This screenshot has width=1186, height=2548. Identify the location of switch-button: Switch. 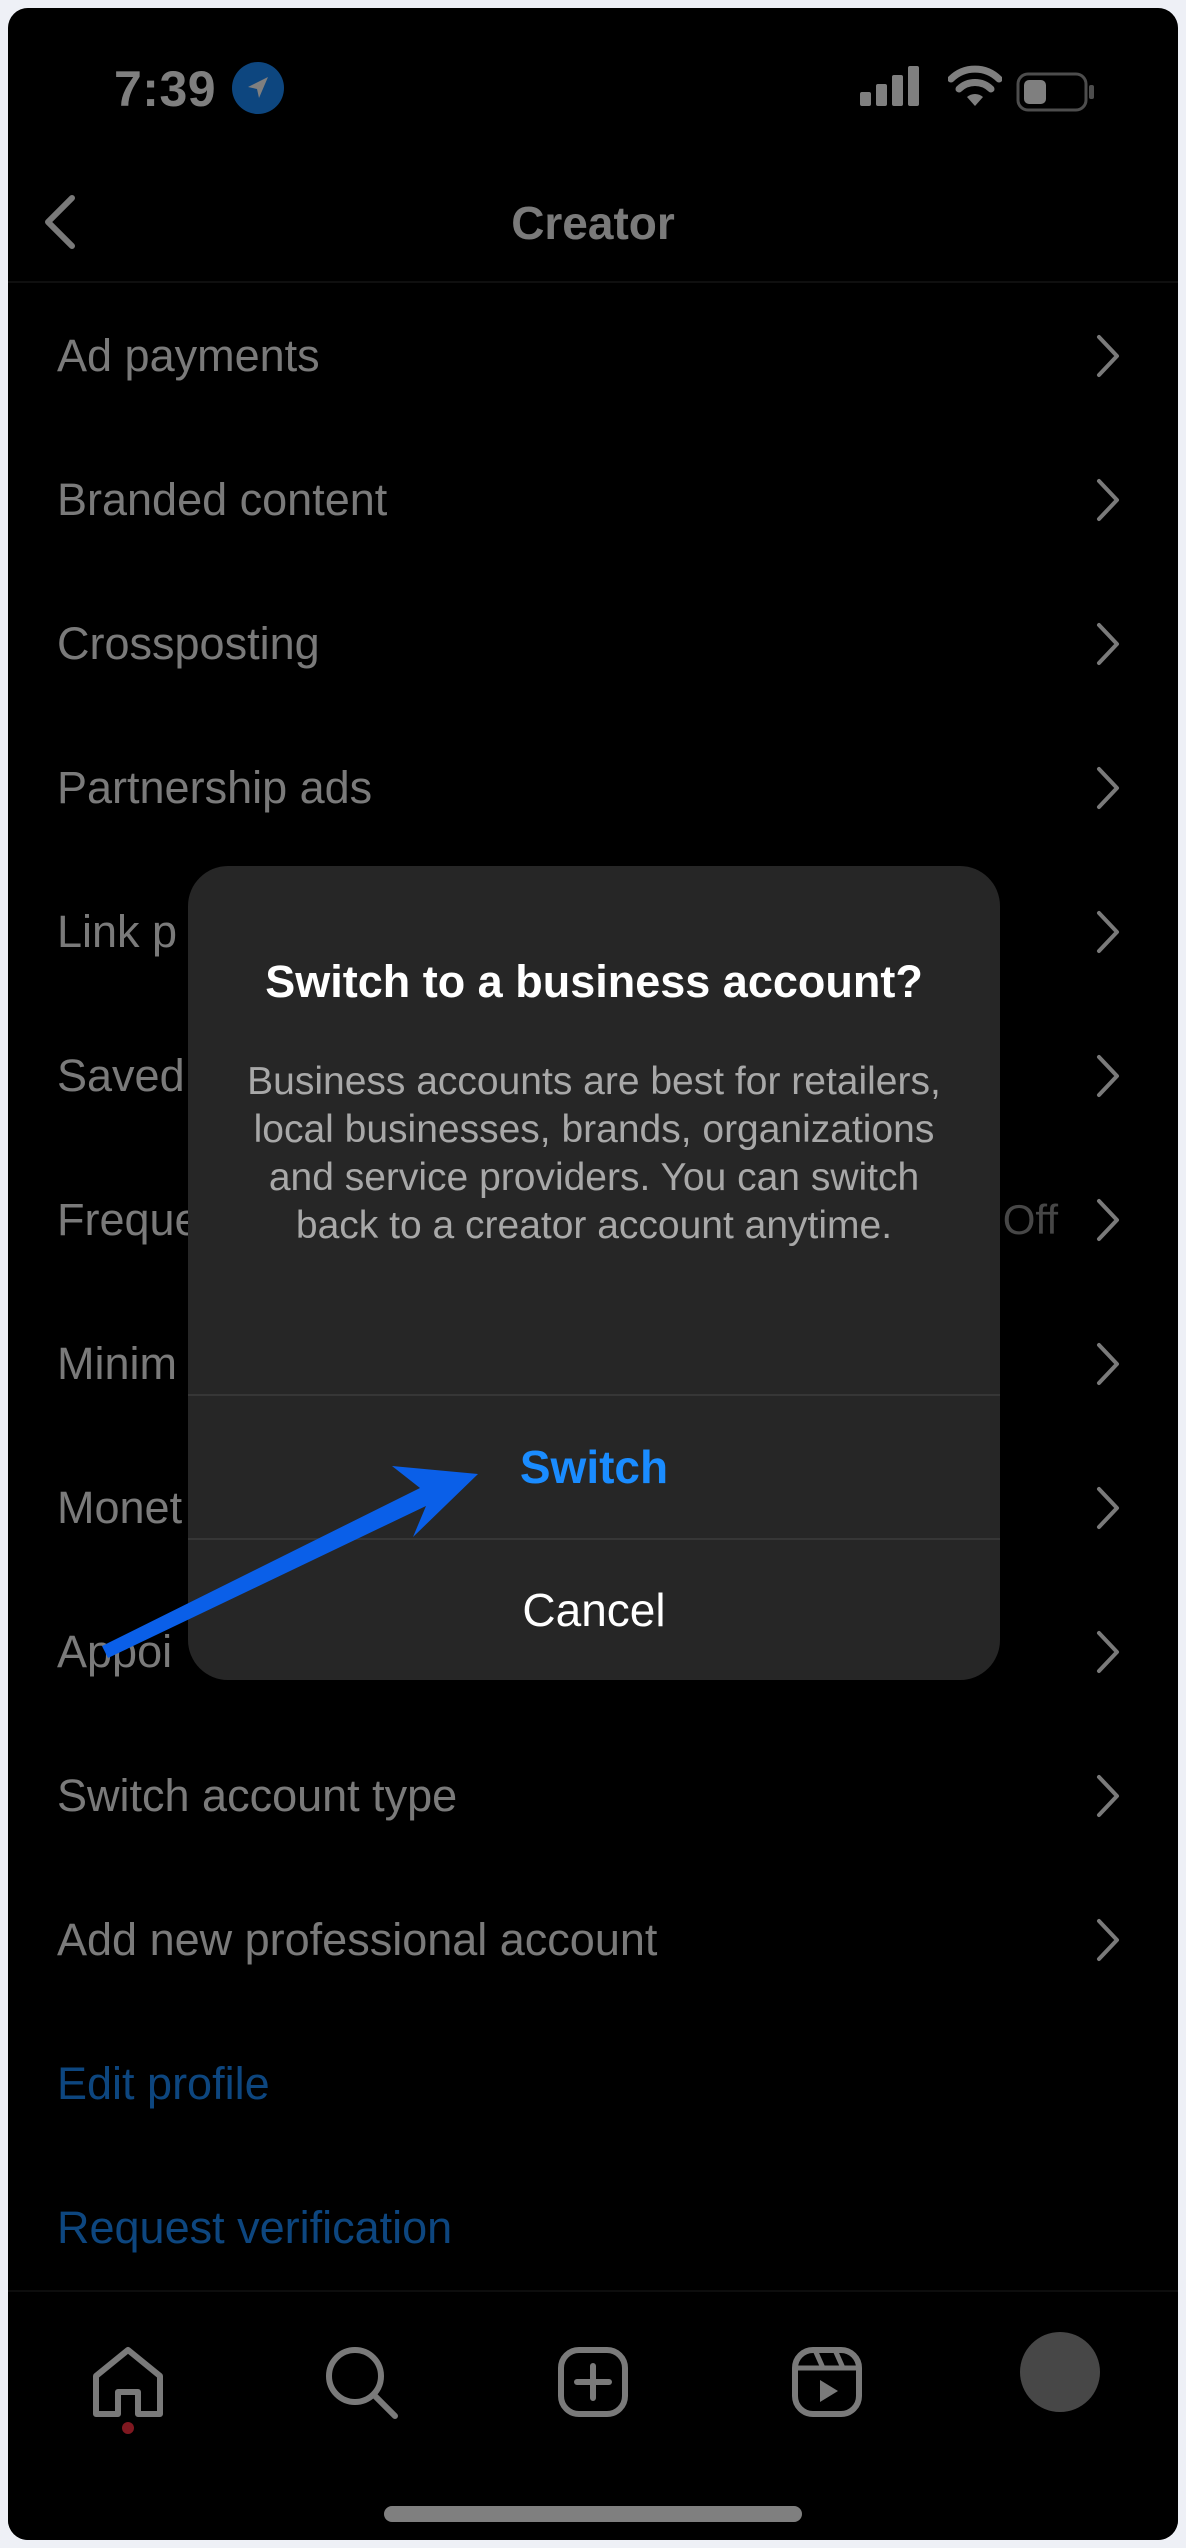
(594, 1467).